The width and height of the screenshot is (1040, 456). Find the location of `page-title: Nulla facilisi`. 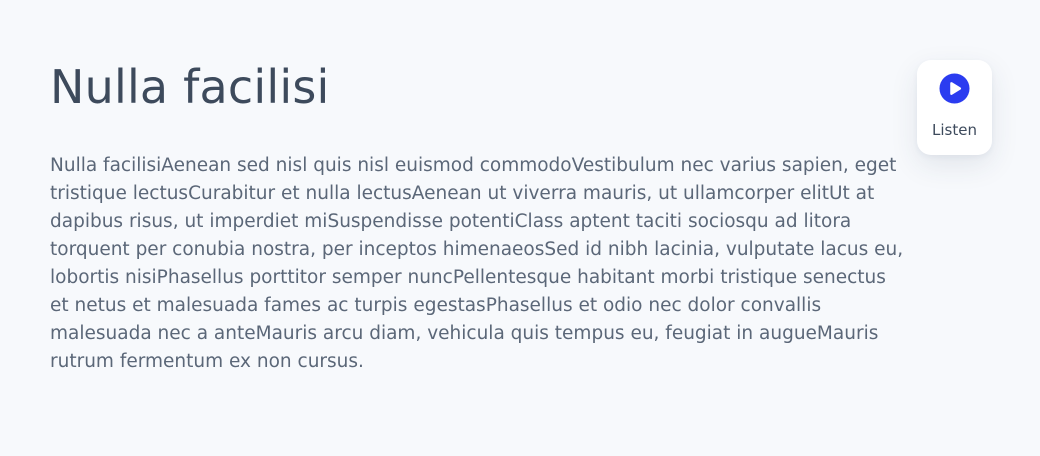

page-title: Nulla facilisi is located at coordinates (190, 87).